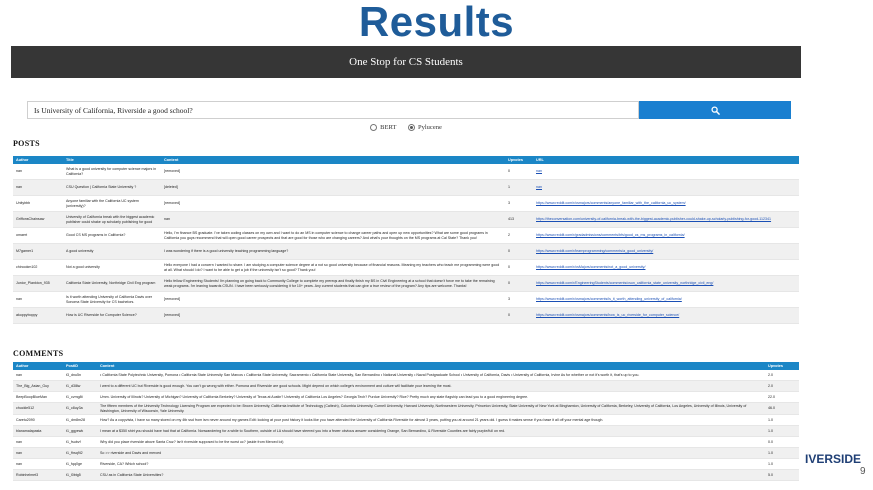 This screenshot has height=490, width=873. What do you see at coordinates (782, 409) in the screenshot?
I see `table-cell: 46.0` at bounding box center [782, 409].